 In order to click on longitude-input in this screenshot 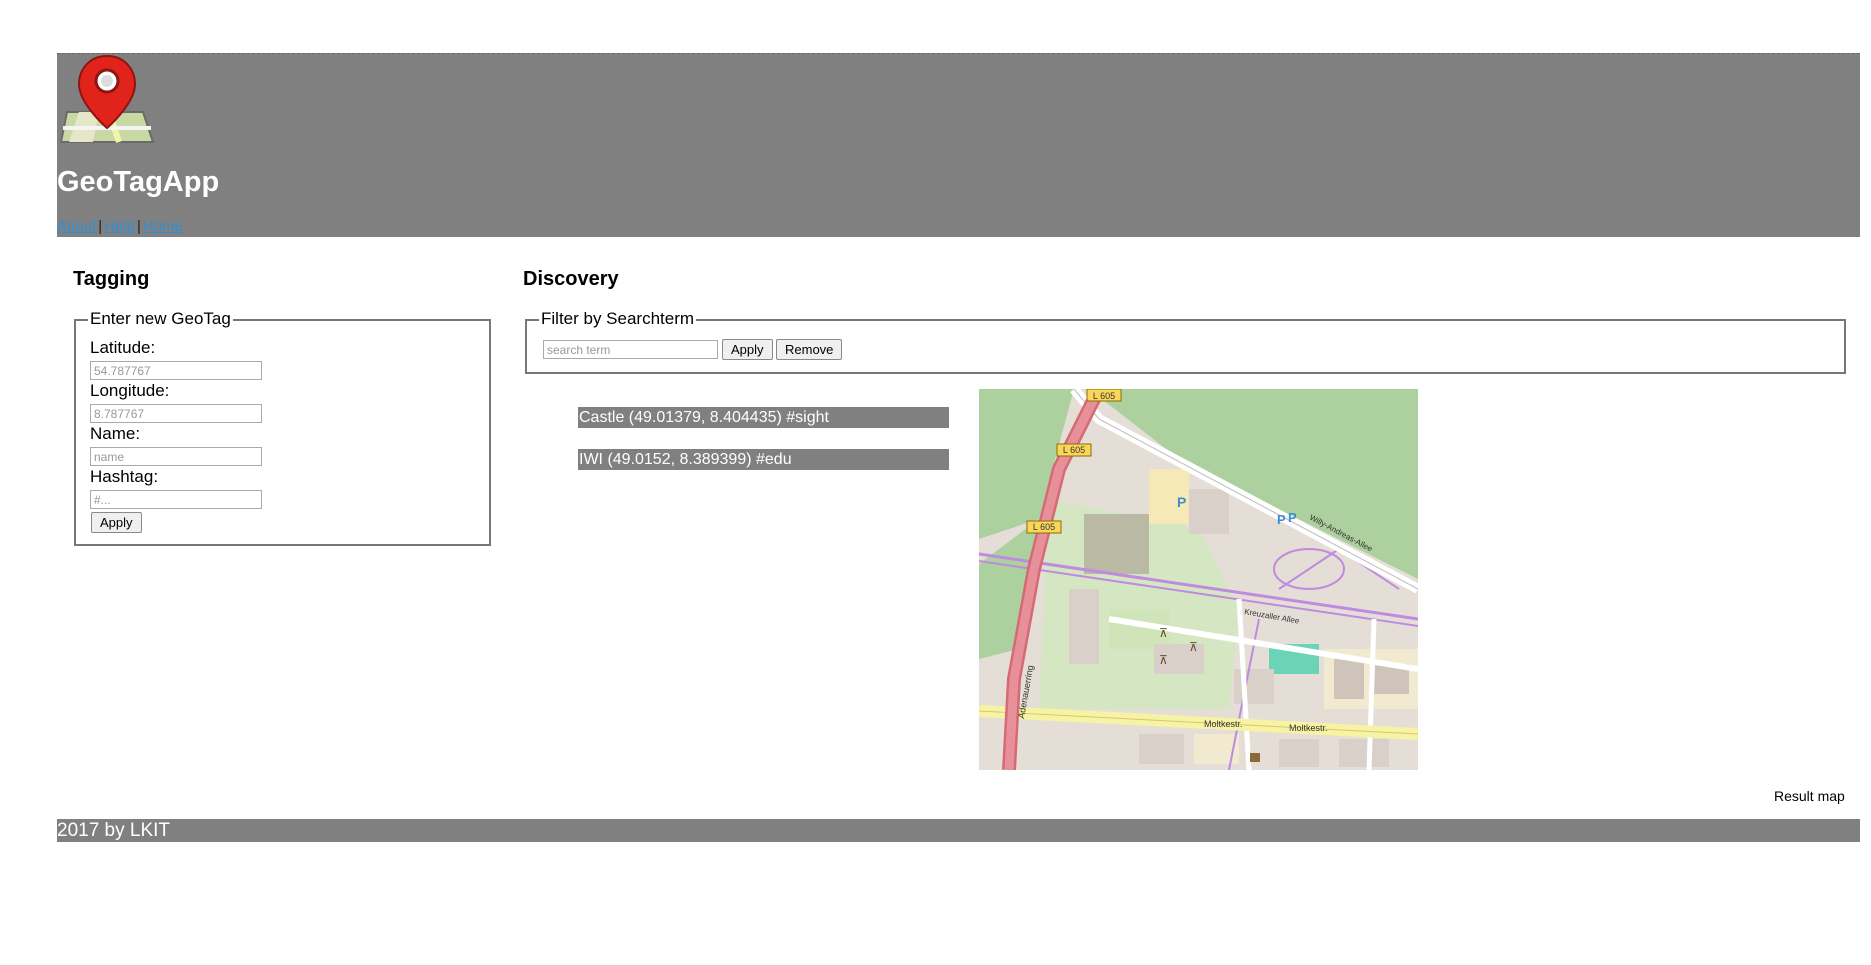, I will do `click(176, 413)`.